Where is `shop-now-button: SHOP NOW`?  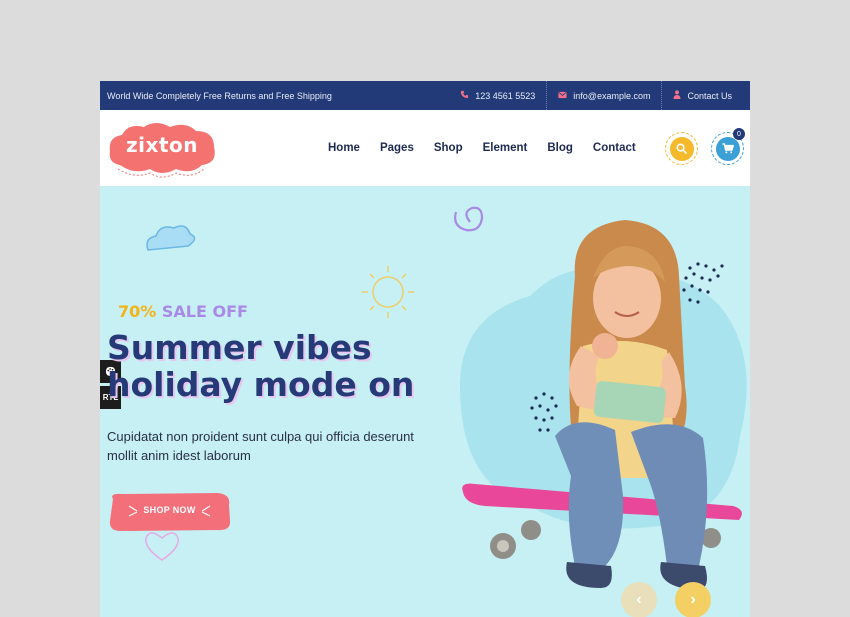 shop-now-button: SHOP NOW is located at coordinates (169, 512).